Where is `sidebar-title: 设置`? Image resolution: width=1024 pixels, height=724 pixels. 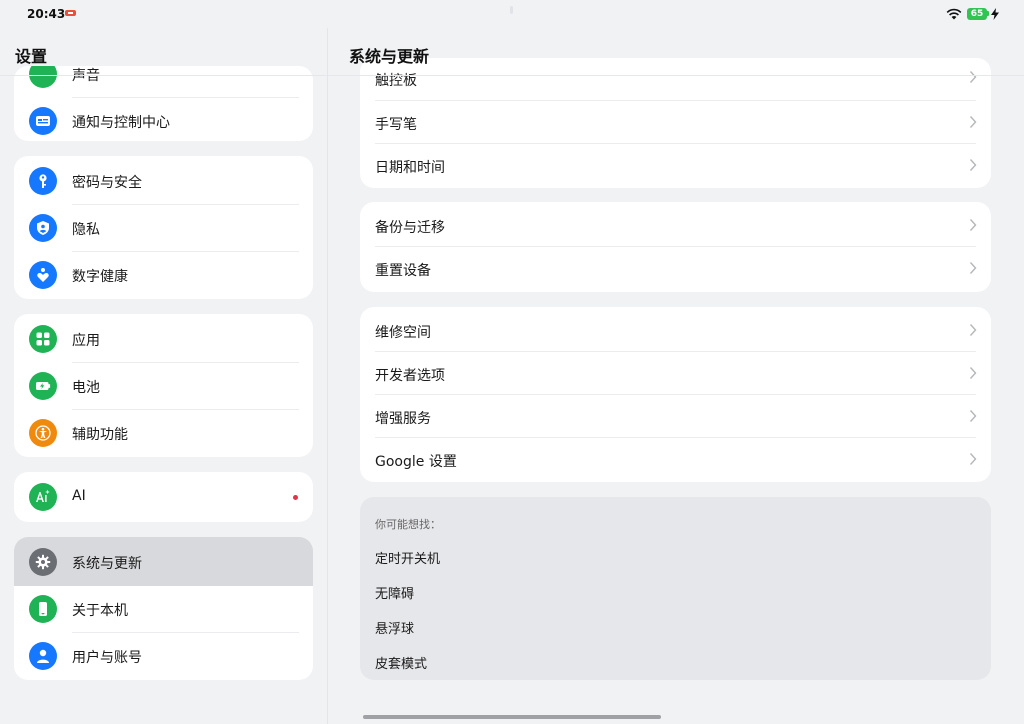
sidebar-title: 设置 is located at coordinates (31, 56).